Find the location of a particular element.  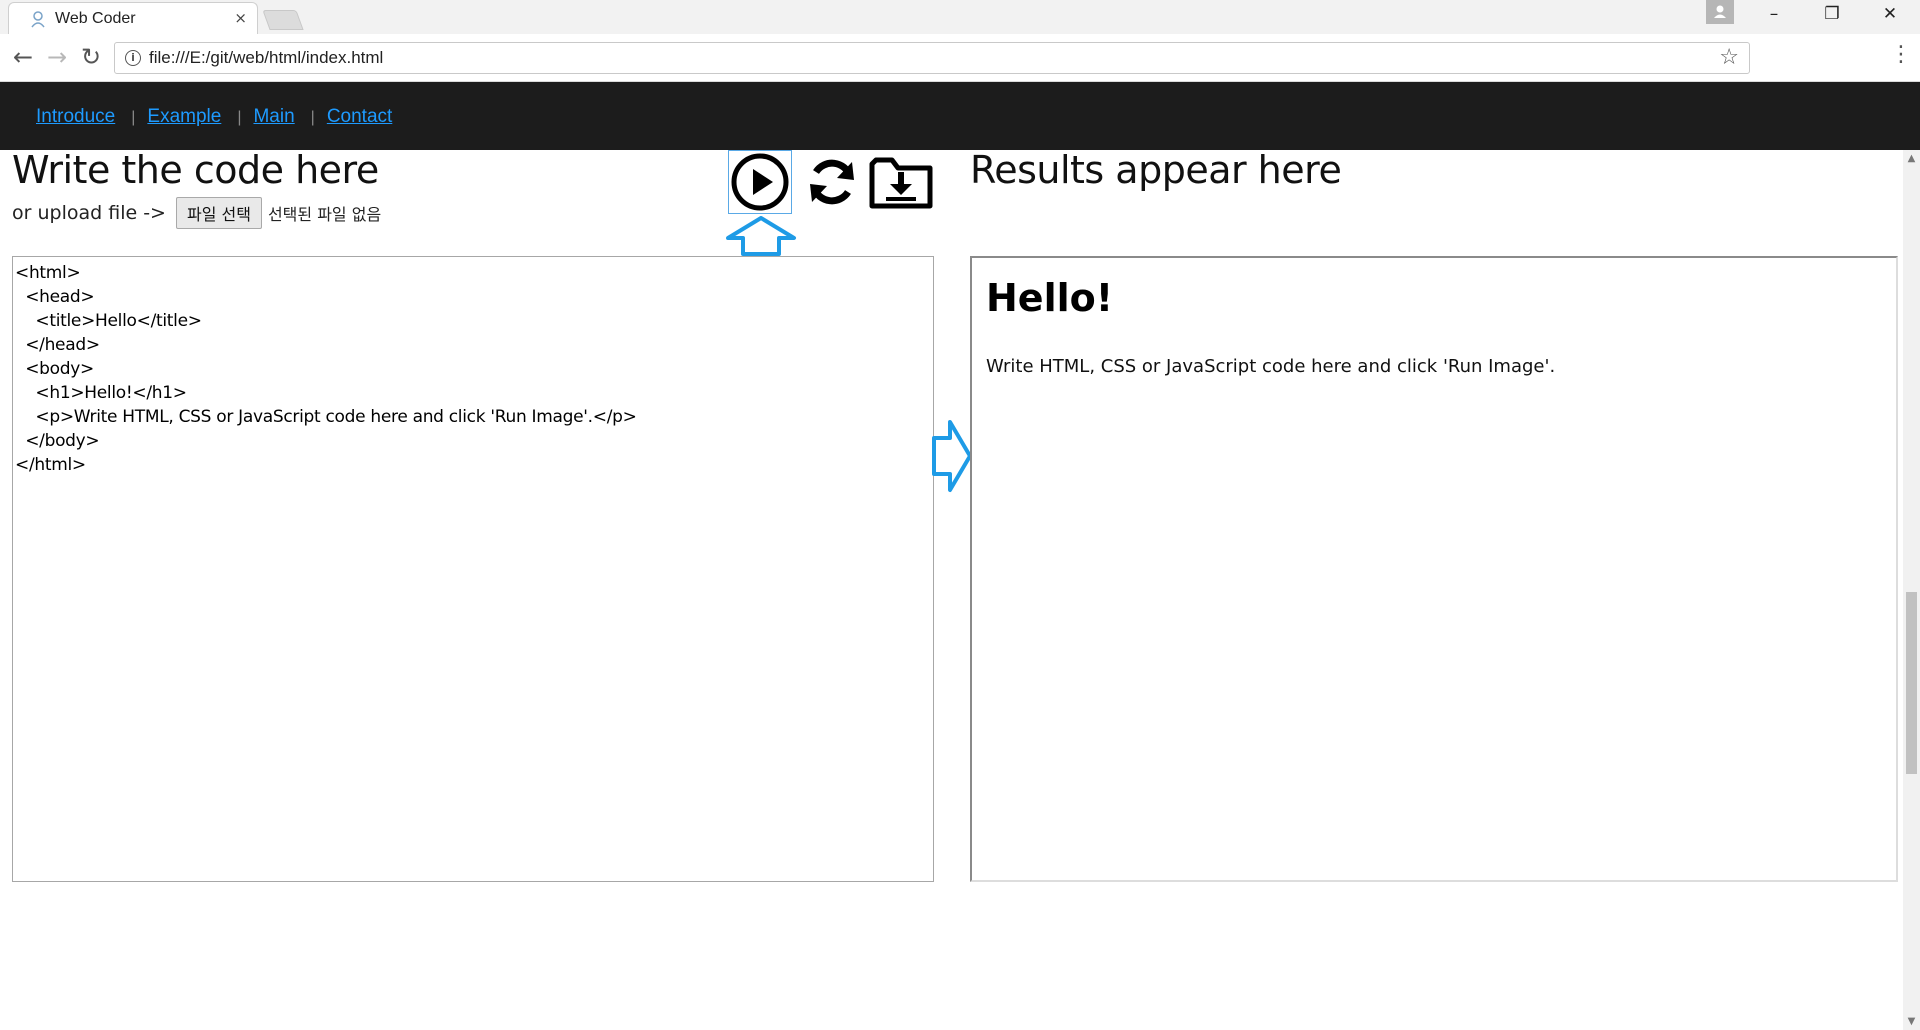

browser-tabstrip: Web Coder × – ❐ ✕ is located at coordinates (960, 17).